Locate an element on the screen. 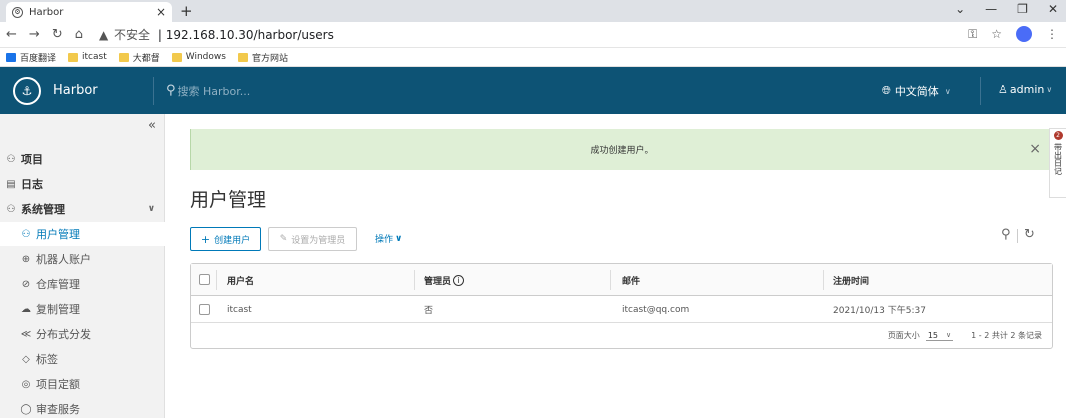 Image resolution: width=1066 pixels, height=418 pixels. actions-dropdown: 操作 ∨ is located at coordinates (389, 239).